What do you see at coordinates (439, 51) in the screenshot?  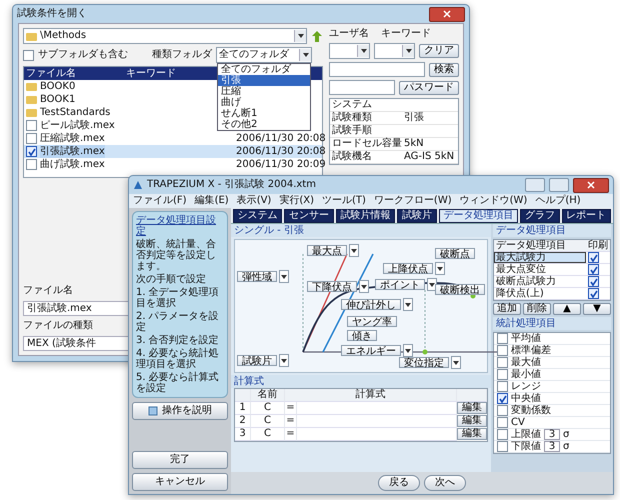 I see `clear-button: クリア` at bounding box center [439, 51].